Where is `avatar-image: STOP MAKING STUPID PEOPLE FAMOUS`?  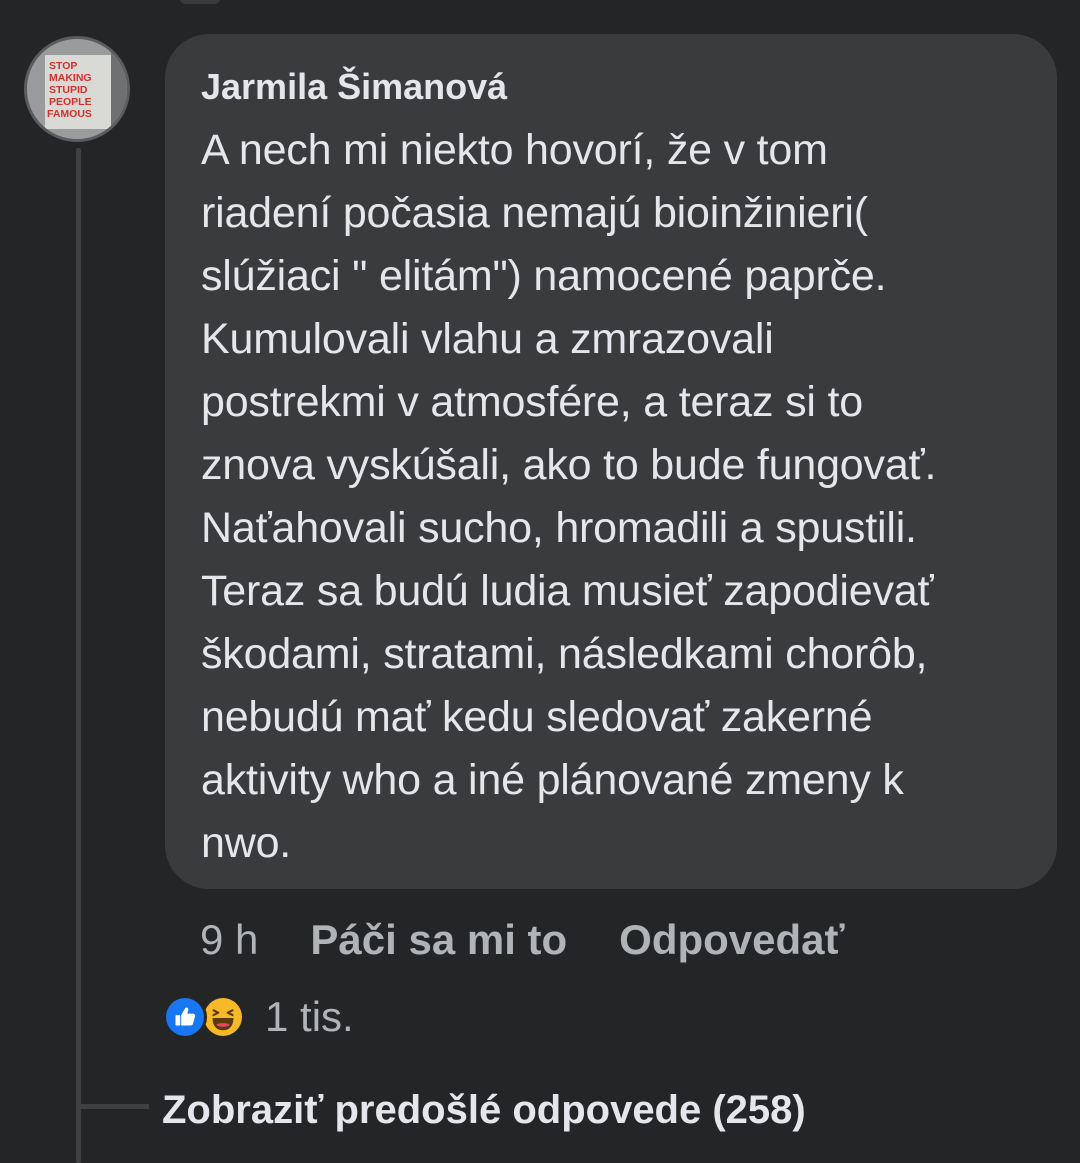 avatar-image: STOP MAKING STUPID PEOPLE FAMOUS is located at coordinates (77, 89).